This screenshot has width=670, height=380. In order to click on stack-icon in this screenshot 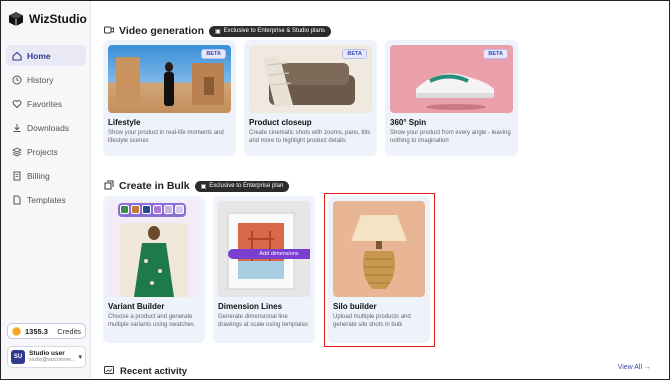, I will do `click(109, 186)`.